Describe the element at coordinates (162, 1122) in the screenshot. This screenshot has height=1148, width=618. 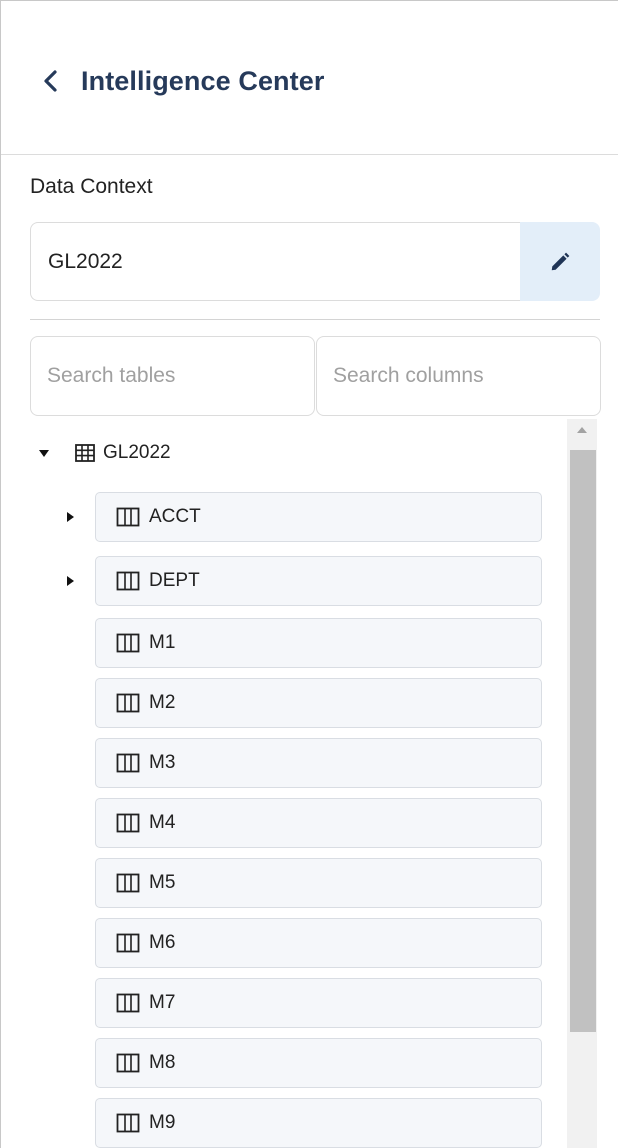
I see `column-label: M9` at that location.